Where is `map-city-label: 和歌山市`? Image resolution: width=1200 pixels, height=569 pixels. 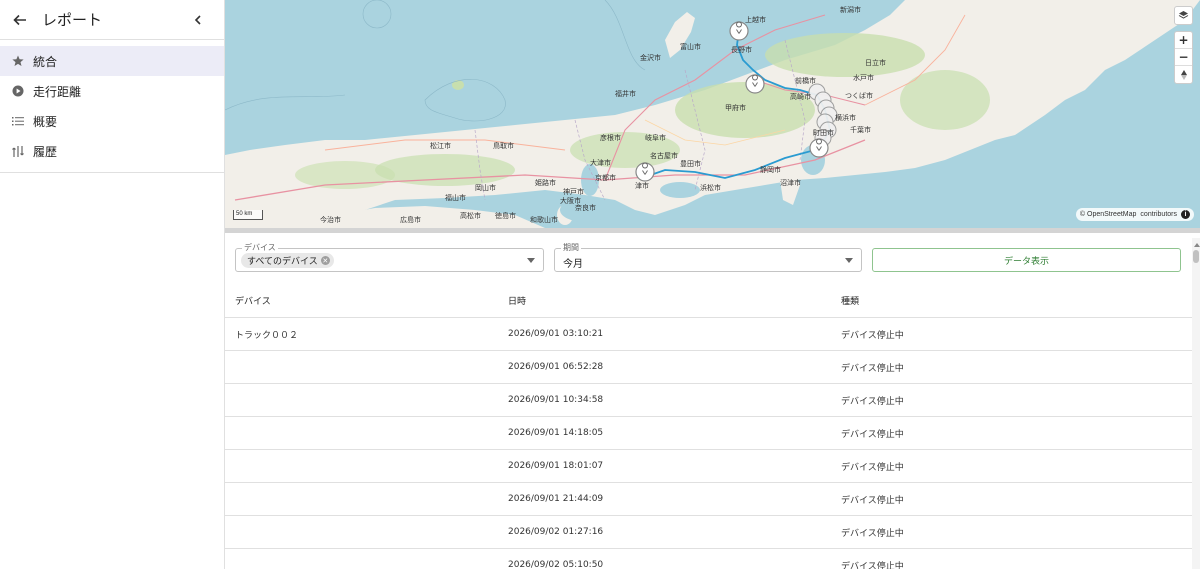 map-city-label: 和歌山市 is located at coordinates (544, 219).